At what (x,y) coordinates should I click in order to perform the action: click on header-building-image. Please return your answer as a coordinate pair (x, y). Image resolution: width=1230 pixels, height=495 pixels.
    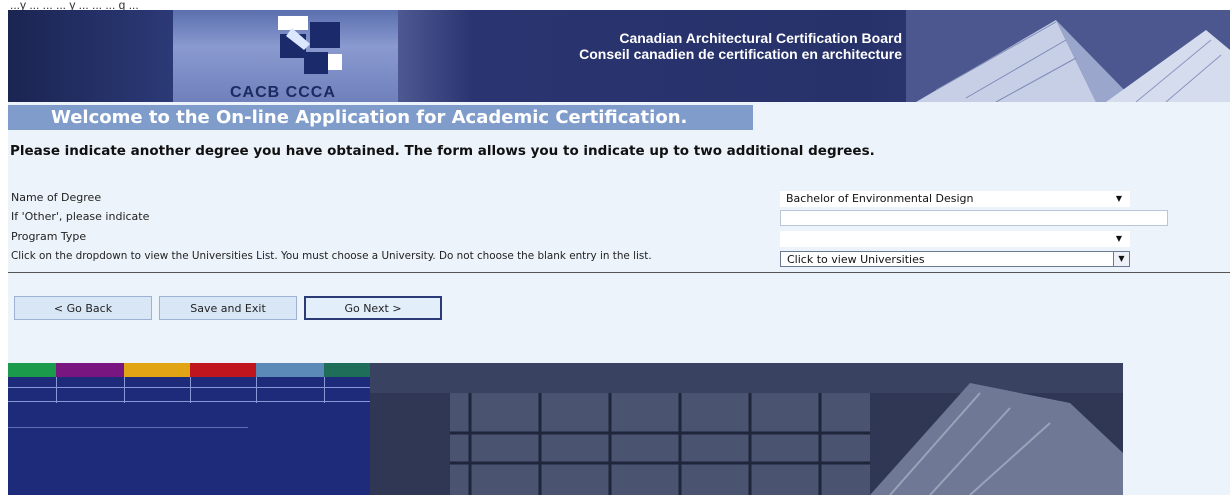
    Looking at the image, I should click on (1068, 56).